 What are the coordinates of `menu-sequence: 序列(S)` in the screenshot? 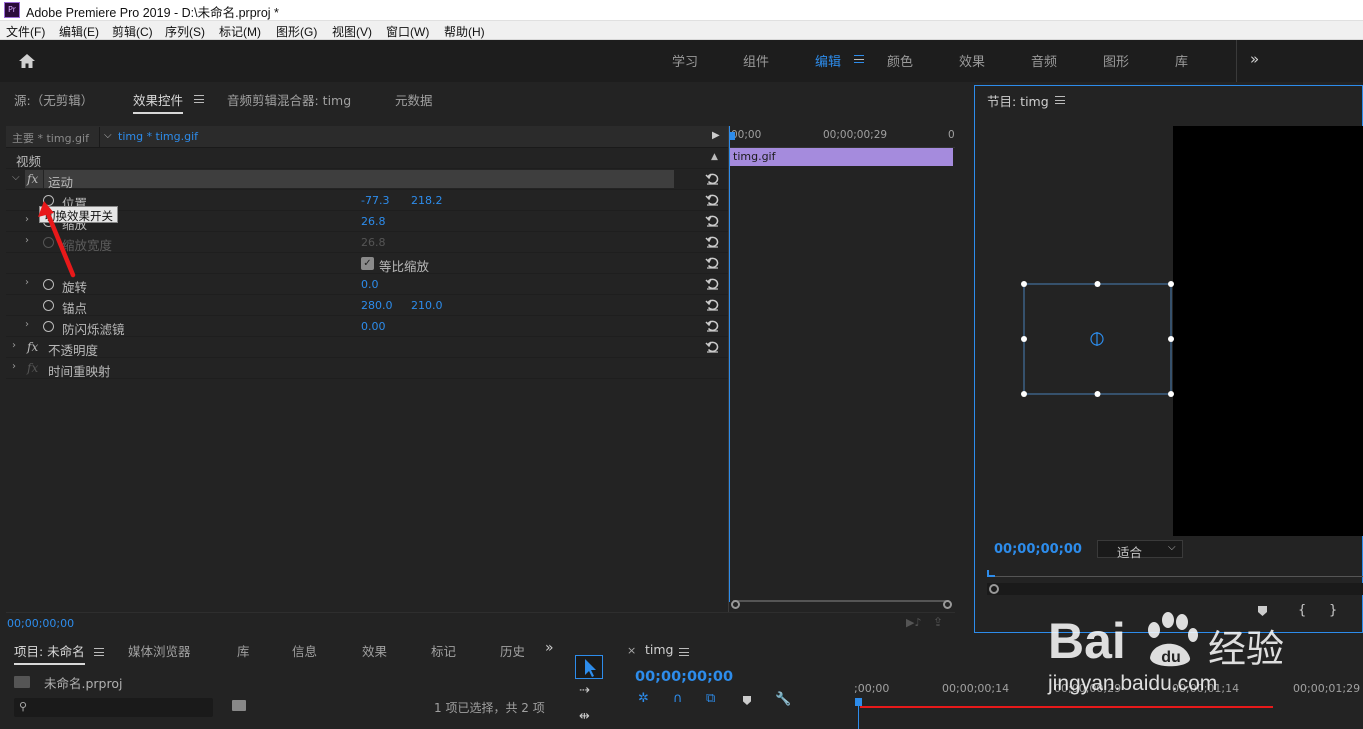 It's located at (185, 31).